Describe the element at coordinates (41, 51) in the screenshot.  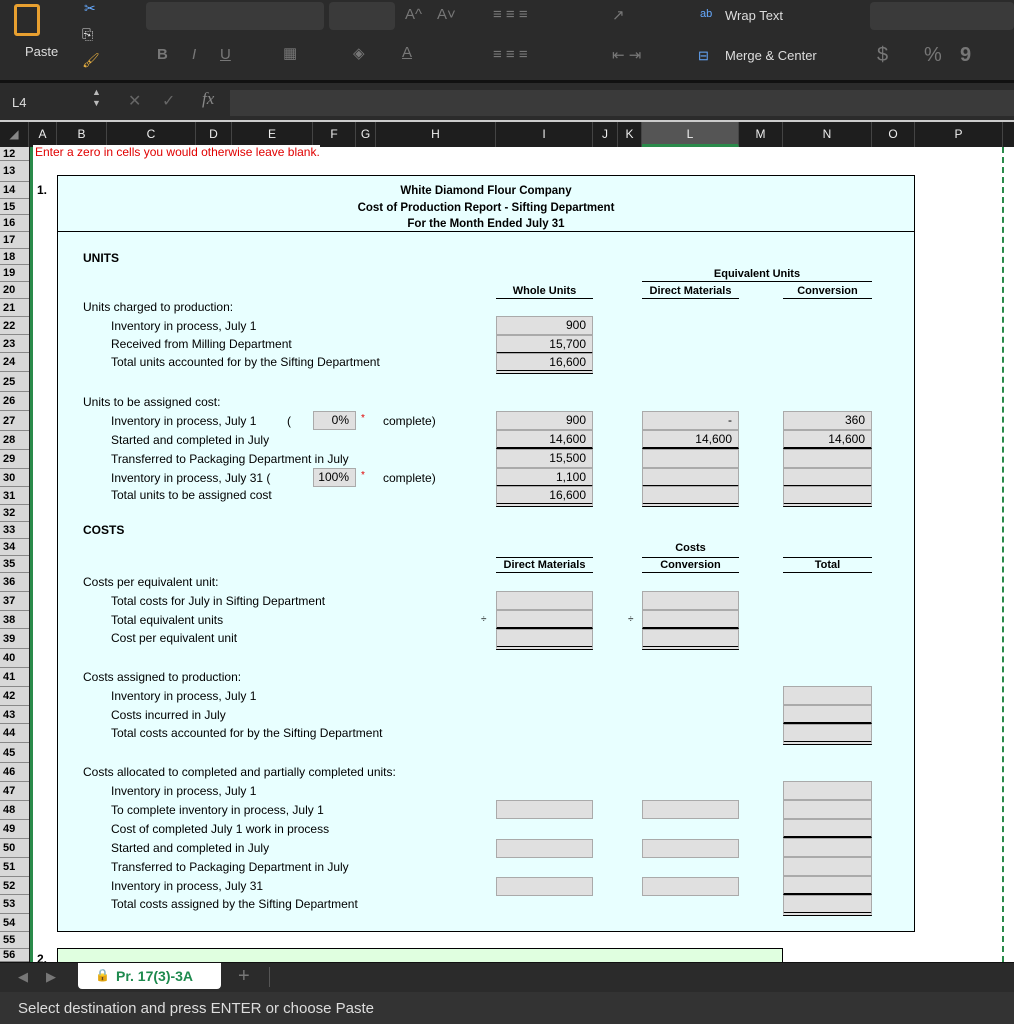
I see `paste-button: Paste` at that location.